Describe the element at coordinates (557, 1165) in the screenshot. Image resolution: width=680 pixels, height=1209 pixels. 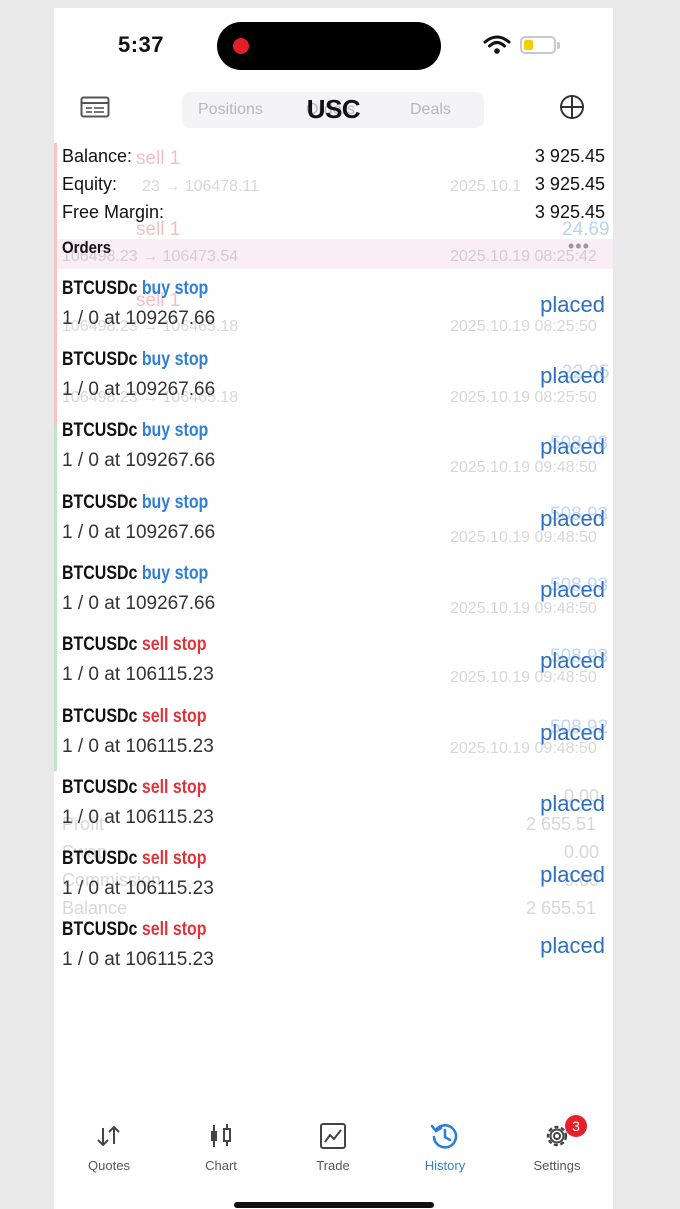
I see `tab-label: Settings` at that location.